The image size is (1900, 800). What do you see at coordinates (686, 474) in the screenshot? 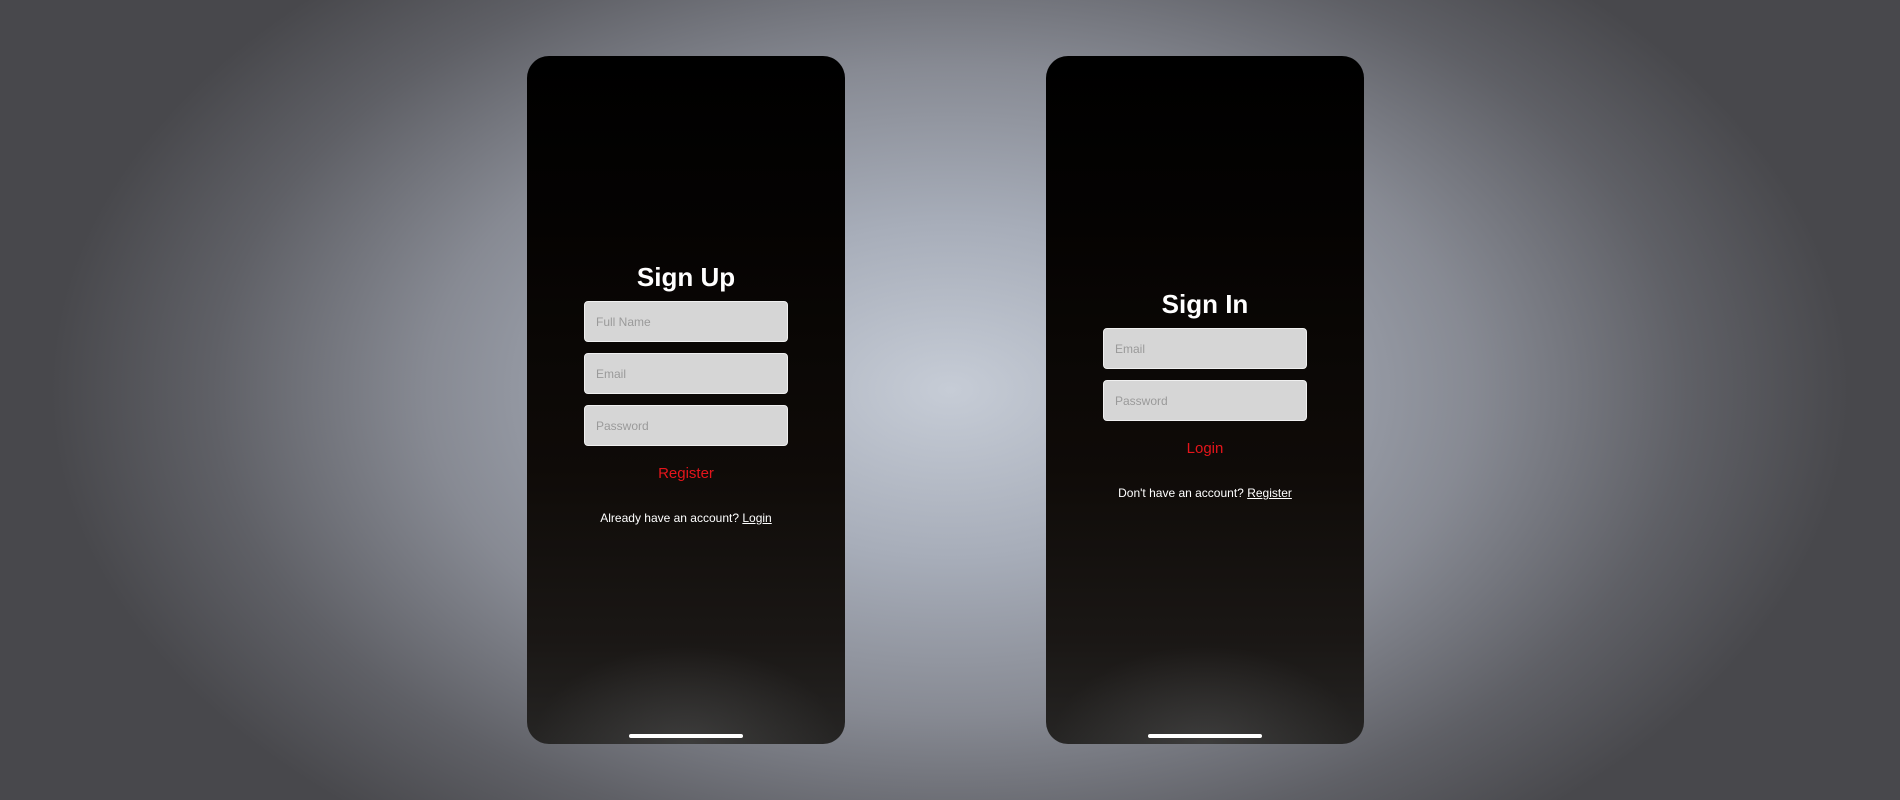
I see `register-button: Register` at bounding box center [686, 474].